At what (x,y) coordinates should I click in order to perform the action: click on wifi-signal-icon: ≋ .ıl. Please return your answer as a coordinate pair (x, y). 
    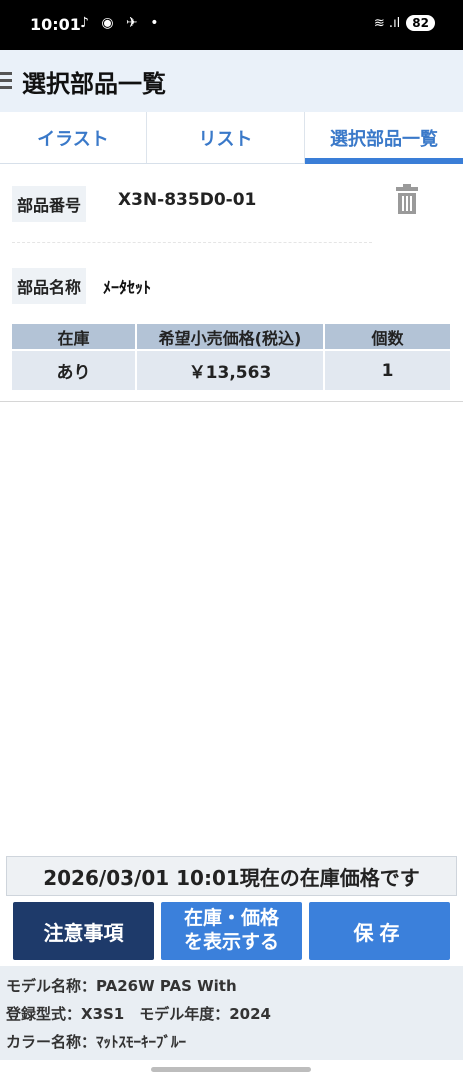
    Looking at the image, I should click on (387, 23).